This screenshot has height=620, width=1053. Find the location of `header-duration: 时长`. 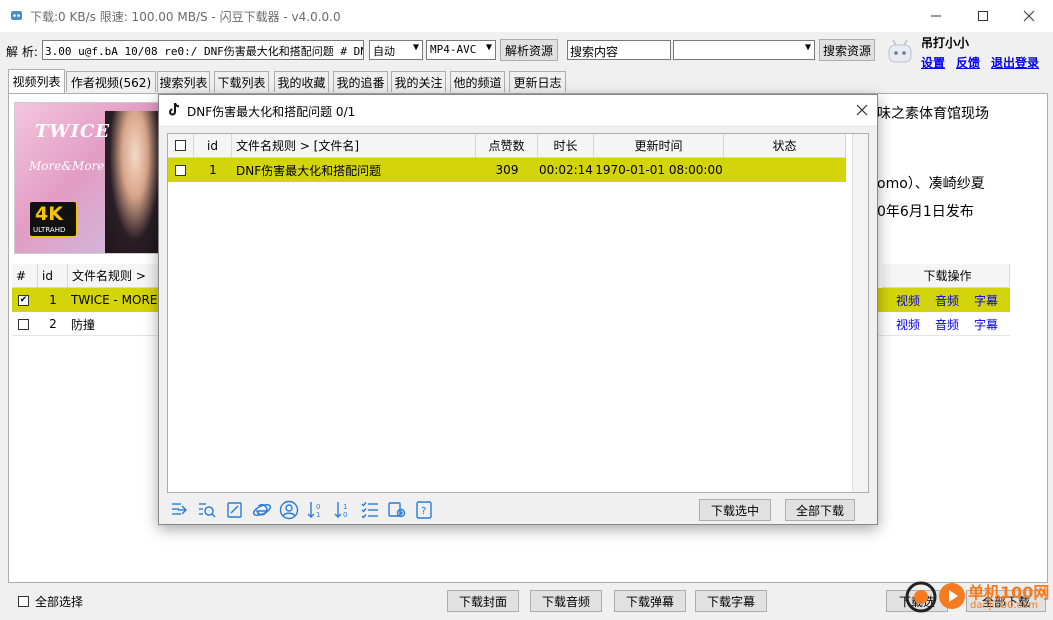

header-duration: 时长 is located at coordinates (566, 146).